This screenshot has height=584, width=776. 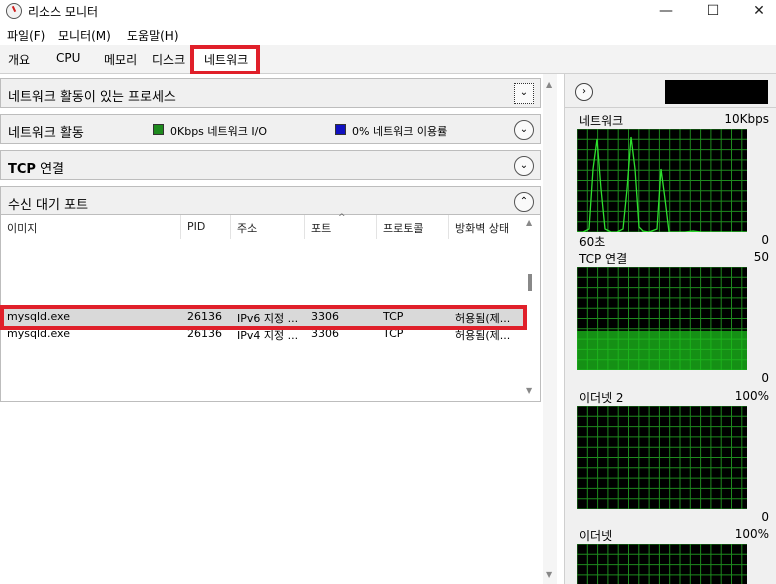 I want to click on tcp-graph, so click(x=662, y=318).